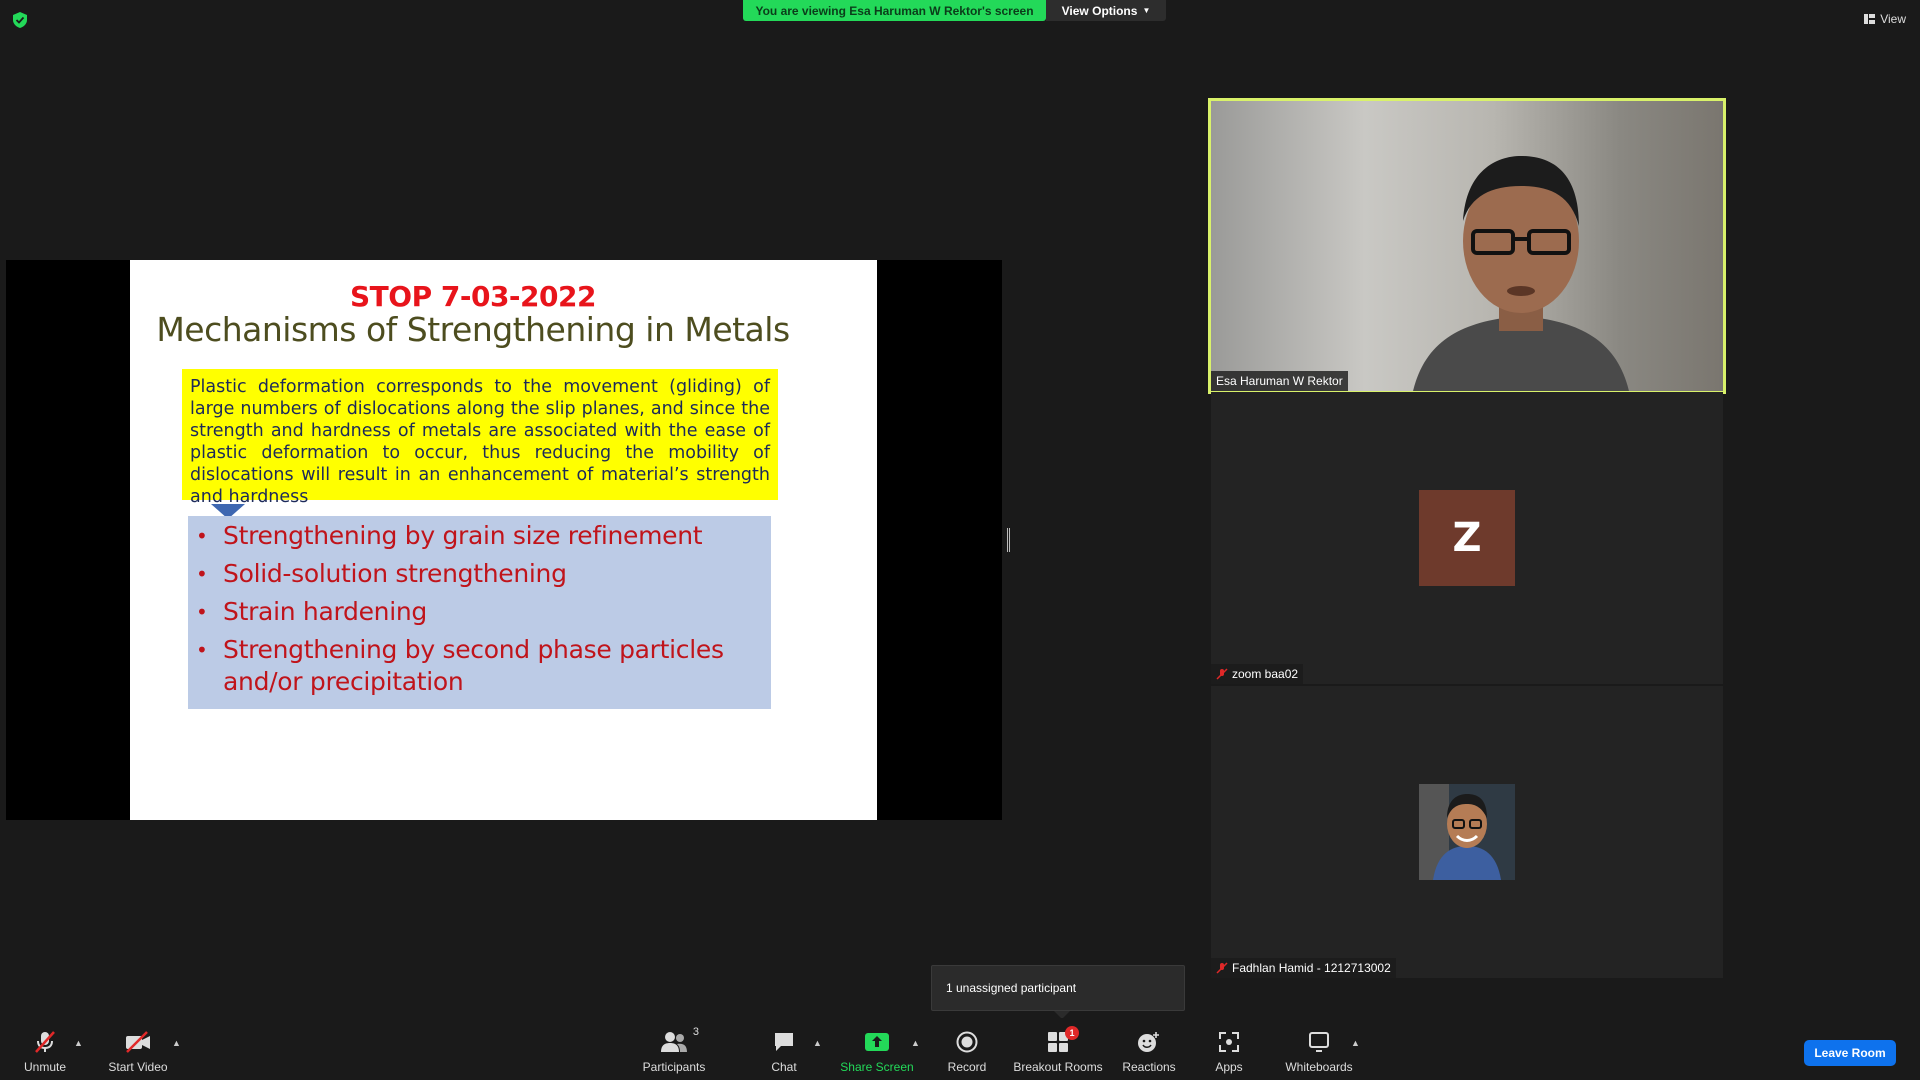  I want to click on reactions-smiley-icon, so click(1148, 1042).